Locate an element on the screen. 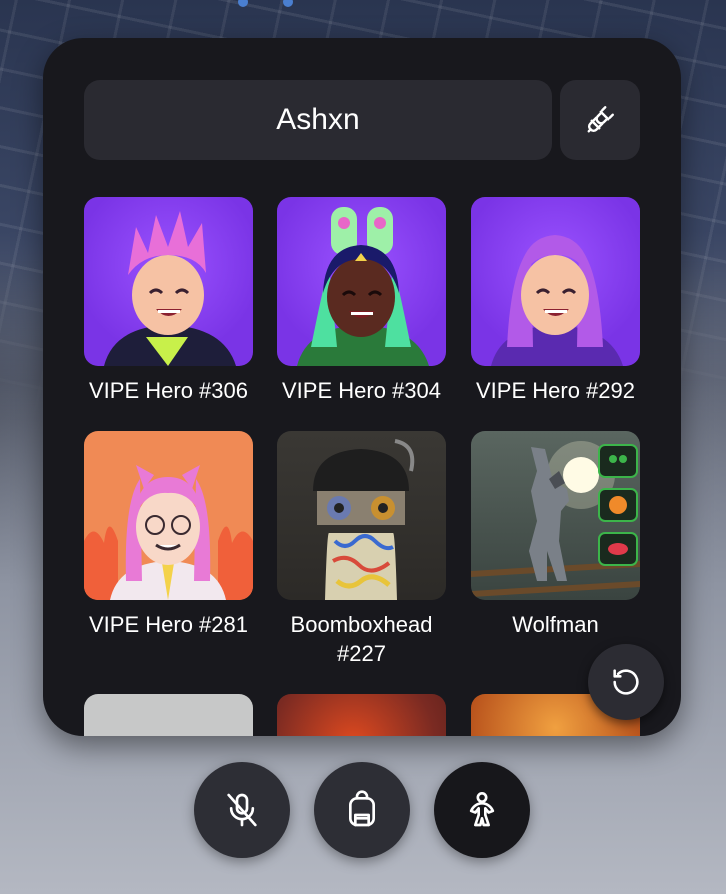 This screenshot has width=726, height=894. avatar-name: VIPE Hero #281 is located at coordinates (168, 624).